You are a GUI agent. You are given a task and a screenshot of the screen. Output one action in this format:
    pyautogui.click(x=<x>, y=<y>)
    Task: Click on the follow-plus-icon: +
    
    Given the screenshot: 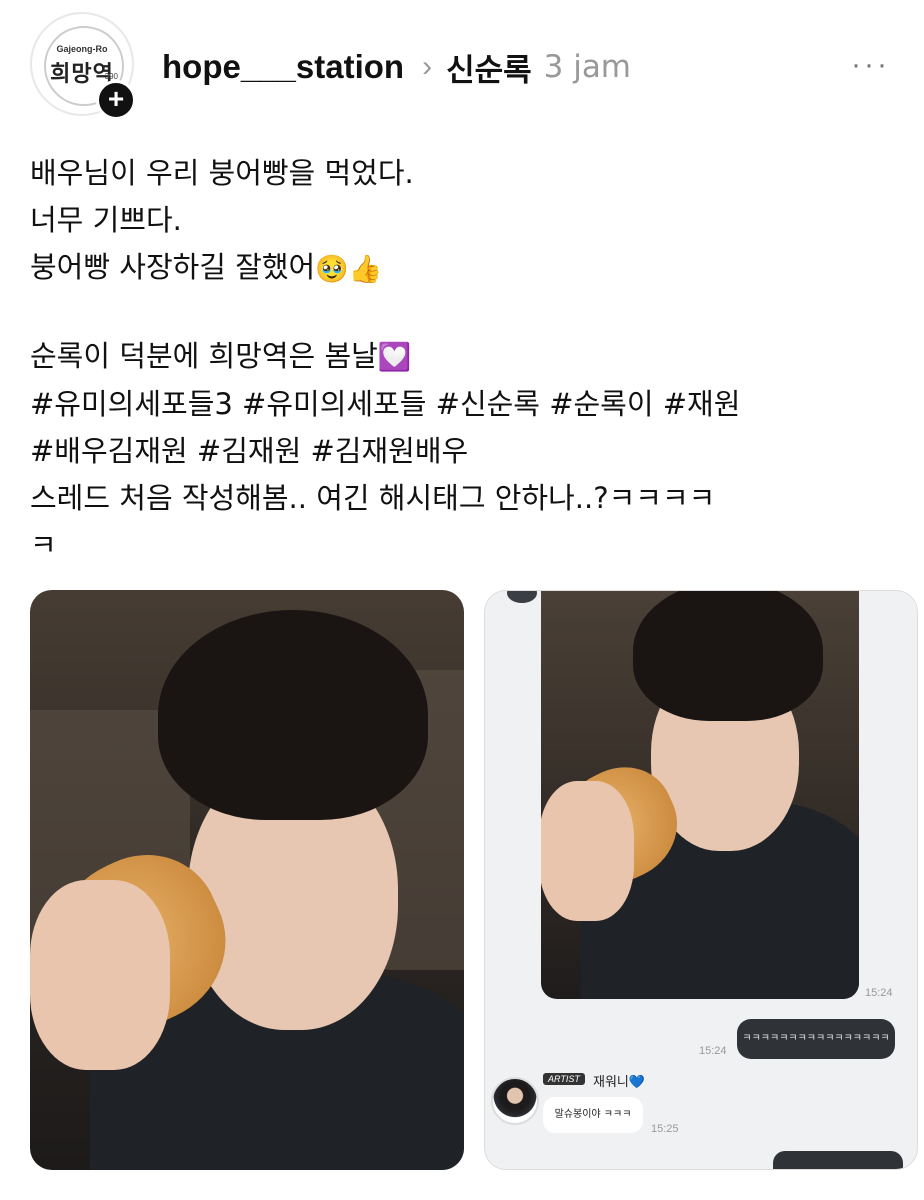 What is the action you would take?
    pyautogui.click(x=116, y=100)
    